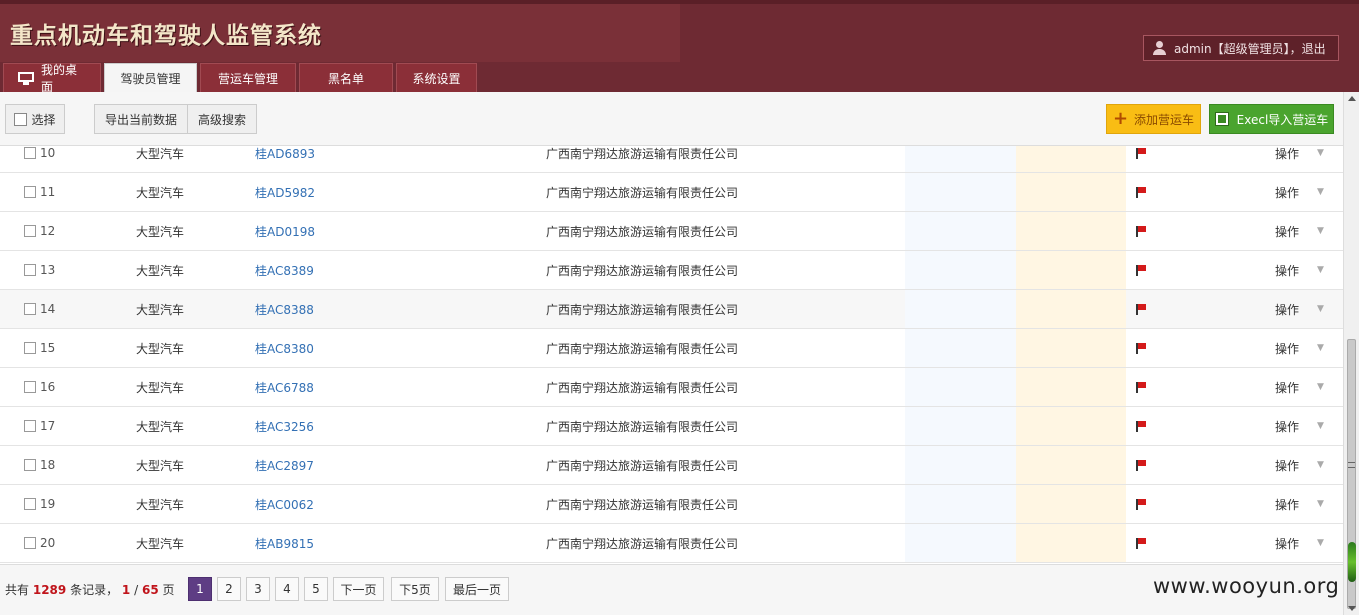 This screenshot has height=615, width=1359. I want to click on table-row: 16 大型汽车 桂AC6788 广西南宁翔达旅游运输有限责任公司 操作 ▼, so click(671, 387).